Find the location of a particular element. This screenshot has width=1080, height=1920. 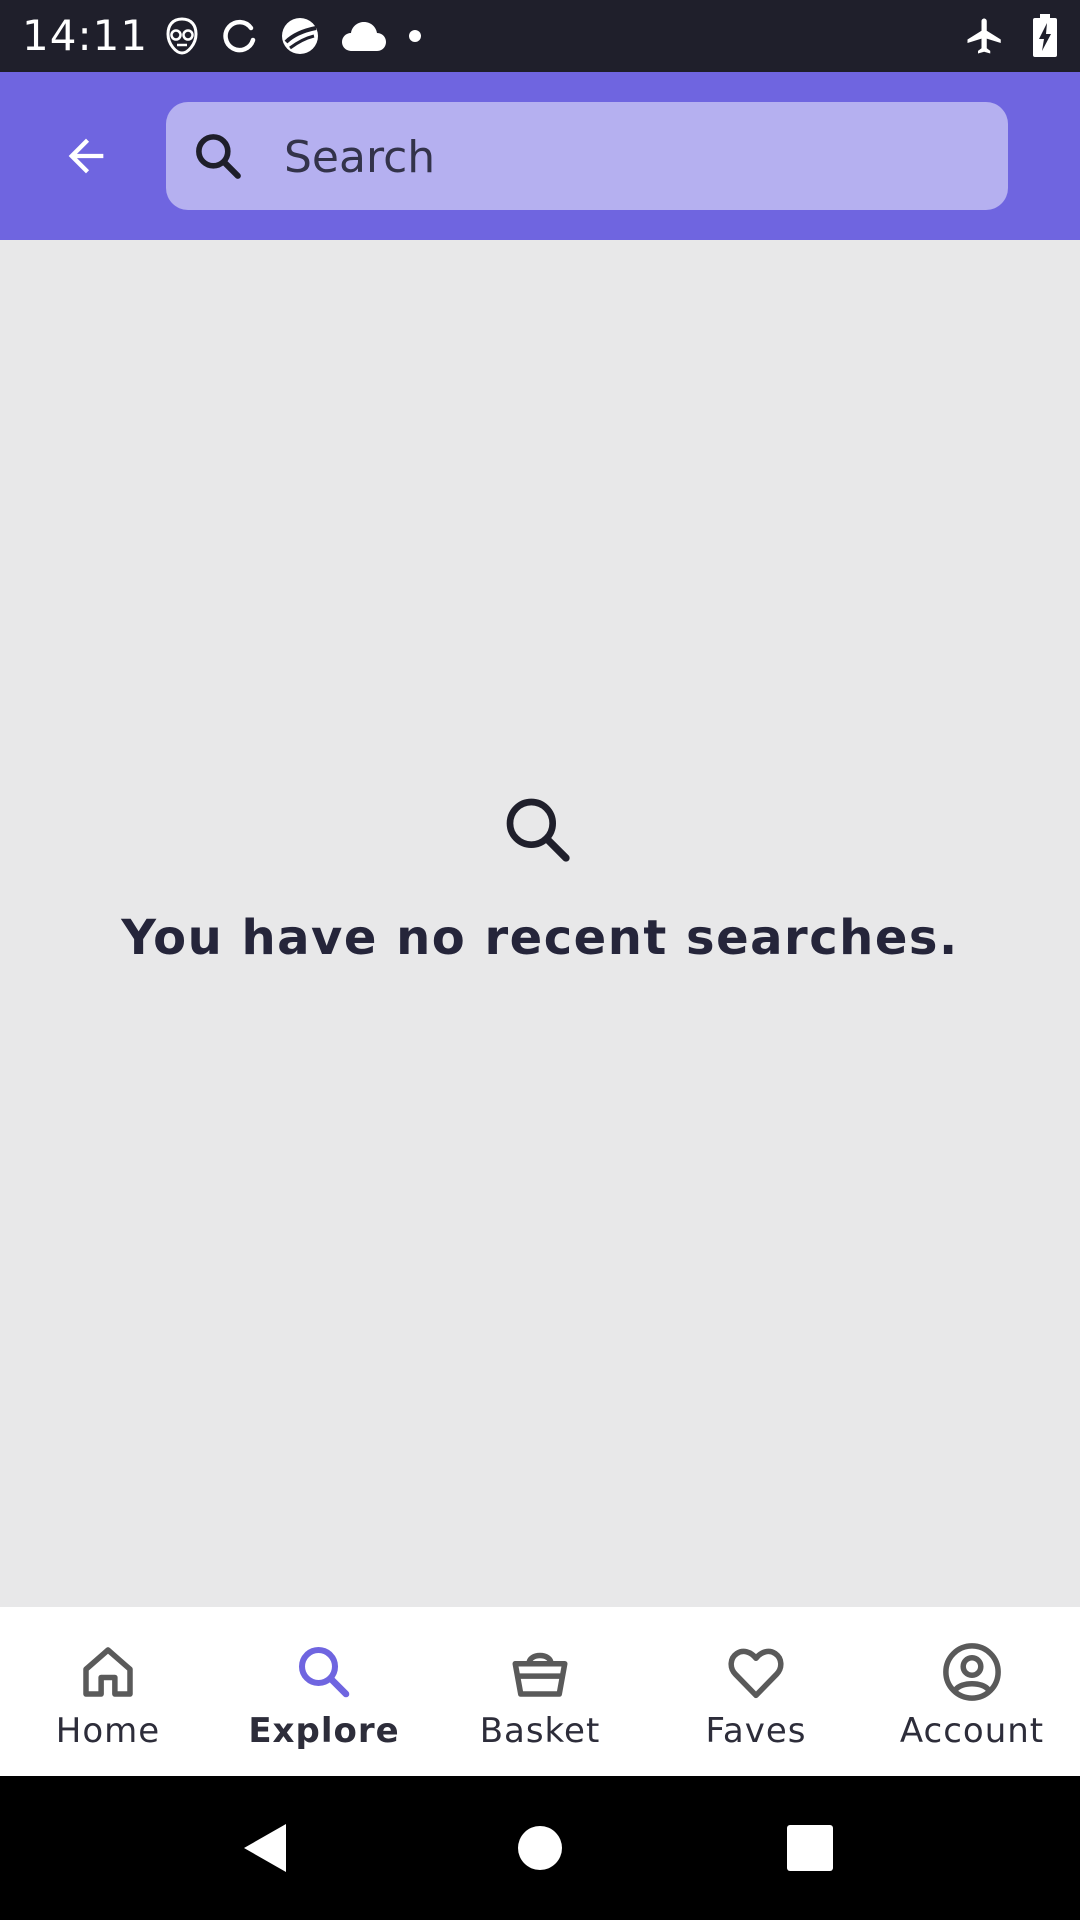

nav-item-account: Account is located at coordinates (972, 1691).